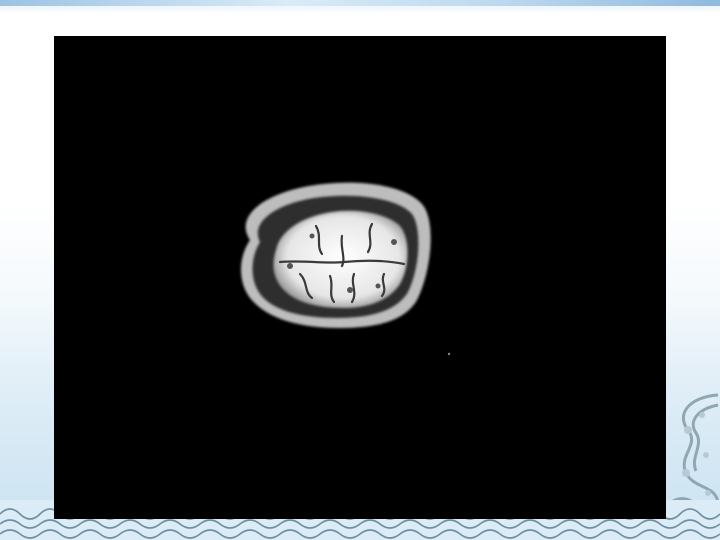 This screenshot has height=540, width=720. I want to click on slide-top-band, so click(360, 3).